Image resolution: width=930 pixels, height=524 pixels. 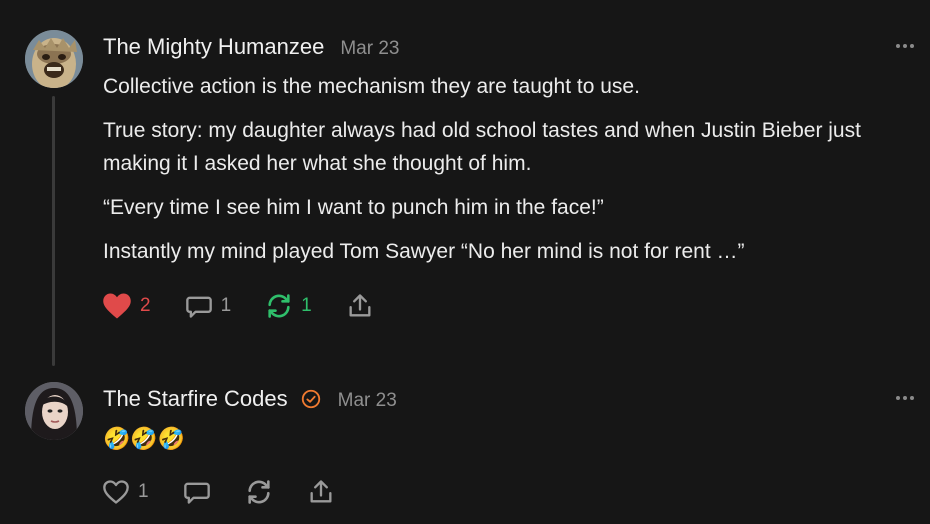 I want to click on woman-portrait-avatar-icon, so click(x=54, y=411).